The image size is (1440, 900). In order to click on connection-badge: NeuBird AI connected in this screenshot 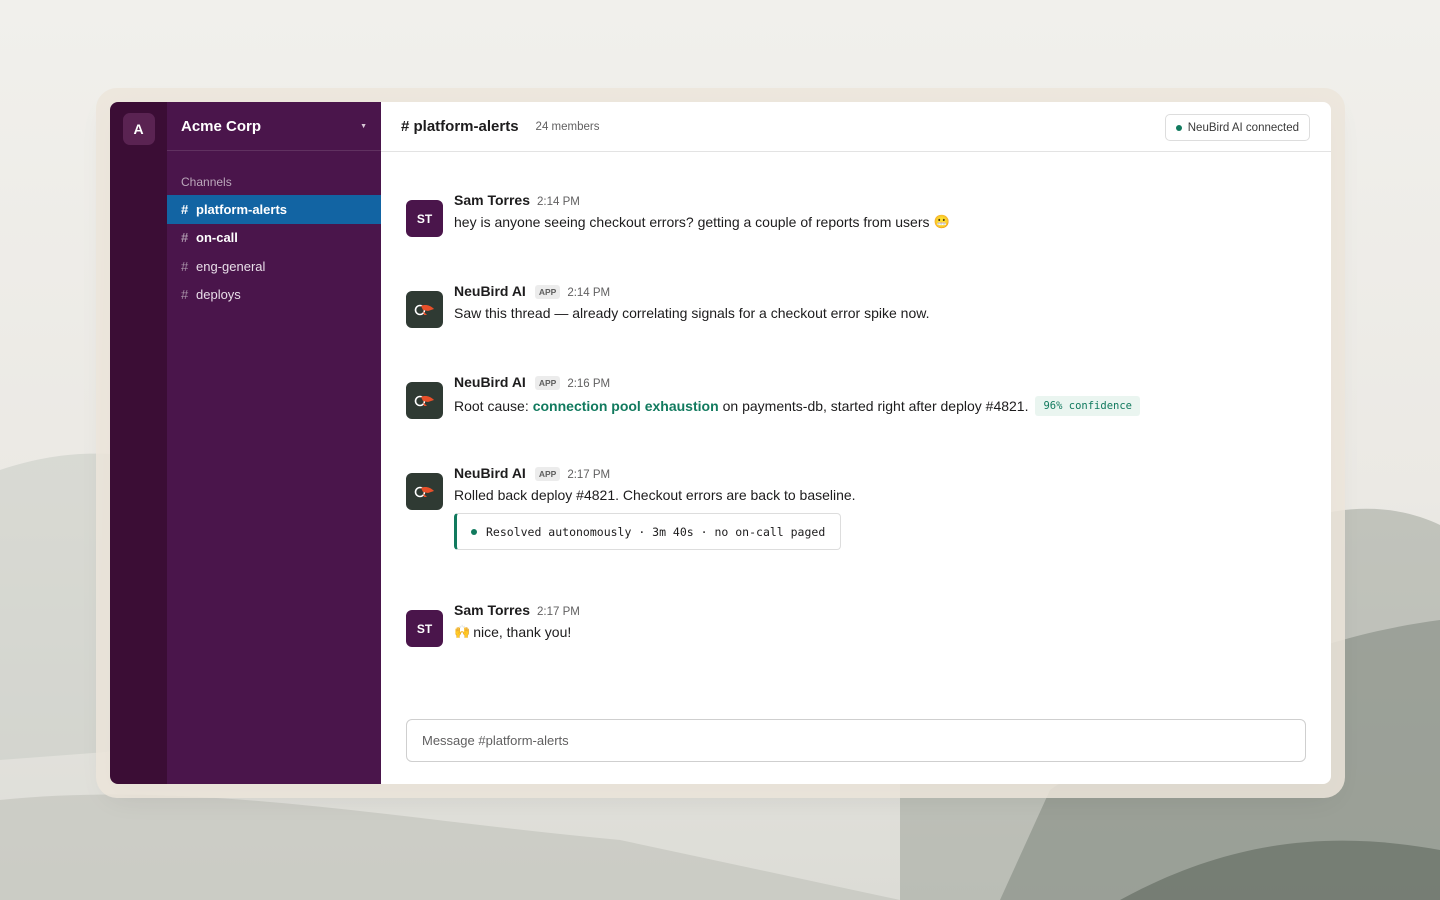, I will do `click(1237, 127)`.